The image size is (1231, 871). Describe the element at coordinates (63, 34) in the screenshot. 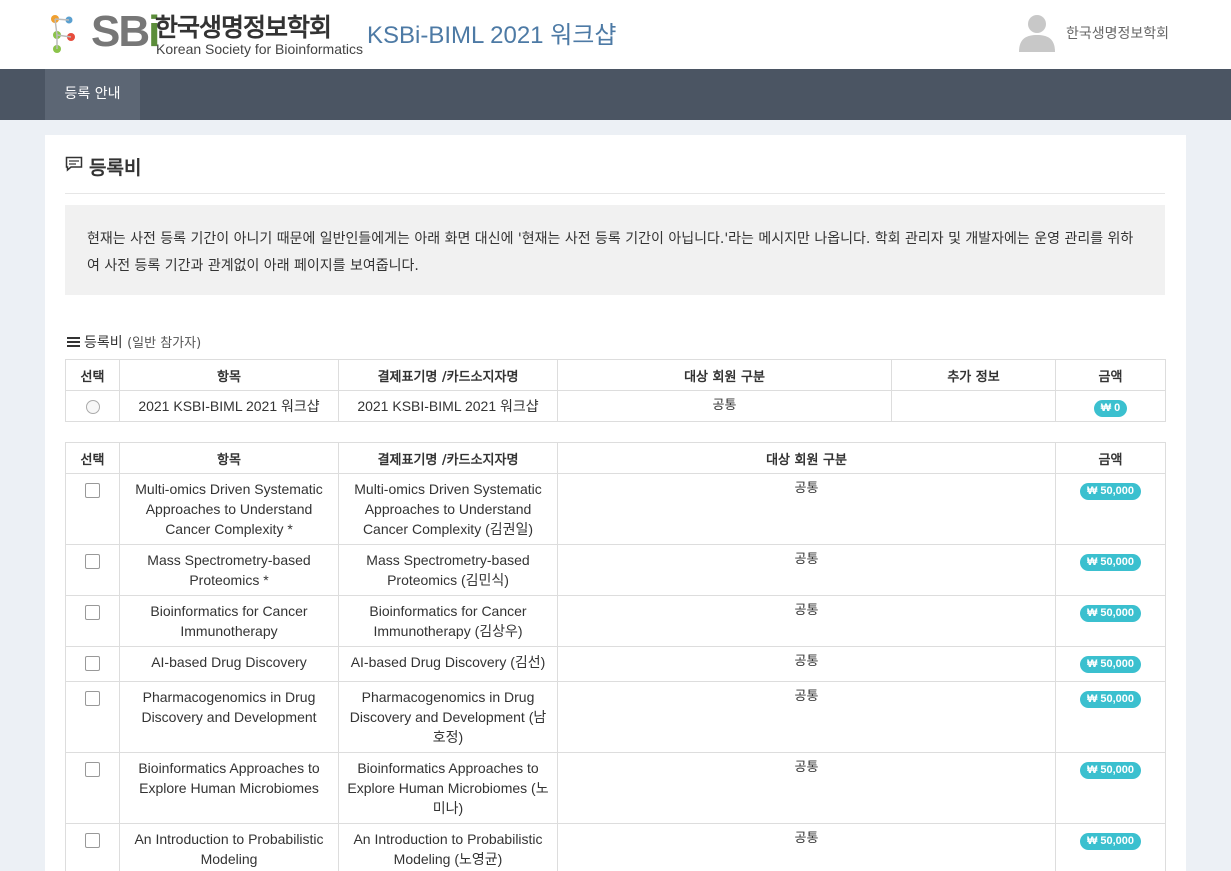

I see `molecule-logo-icon` at that location.